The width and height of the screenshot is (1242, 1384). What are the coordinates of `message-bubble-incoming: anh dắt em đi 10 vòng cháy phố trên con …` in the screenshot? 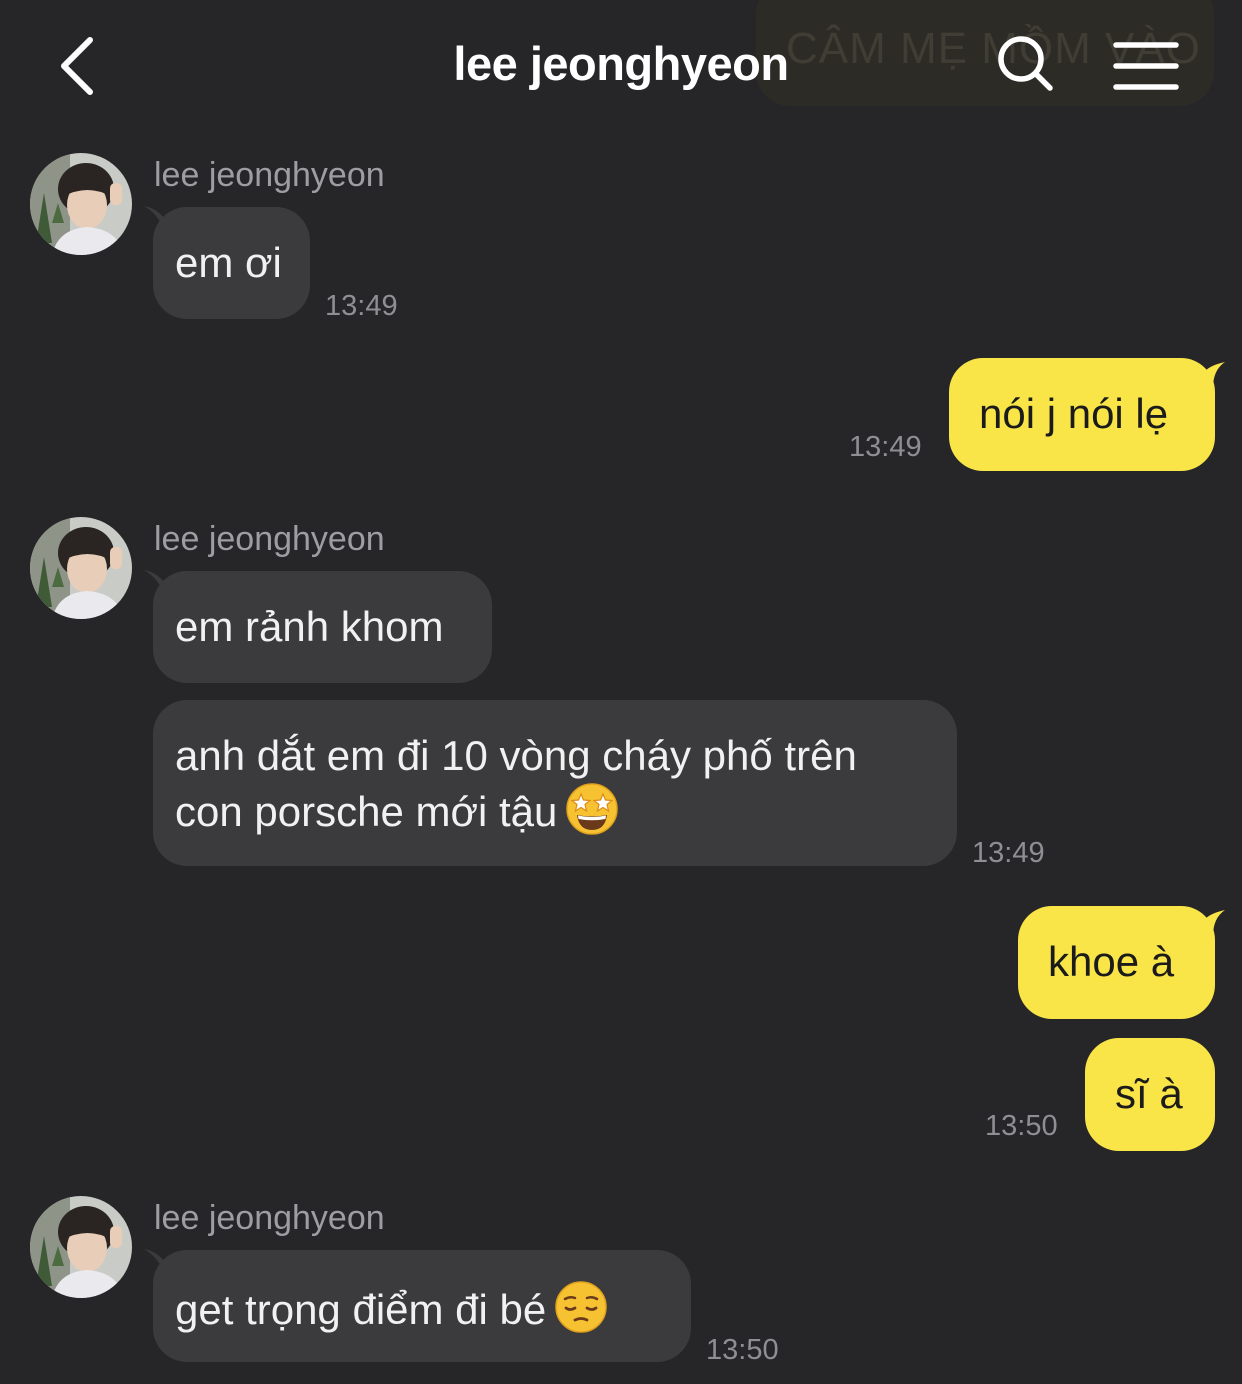 It's located at (555, 783).